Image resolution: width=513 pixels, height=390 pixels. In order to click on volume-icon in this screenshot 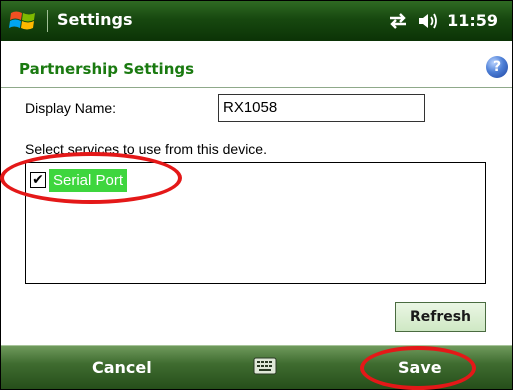, I will do `click(428, 21)`.